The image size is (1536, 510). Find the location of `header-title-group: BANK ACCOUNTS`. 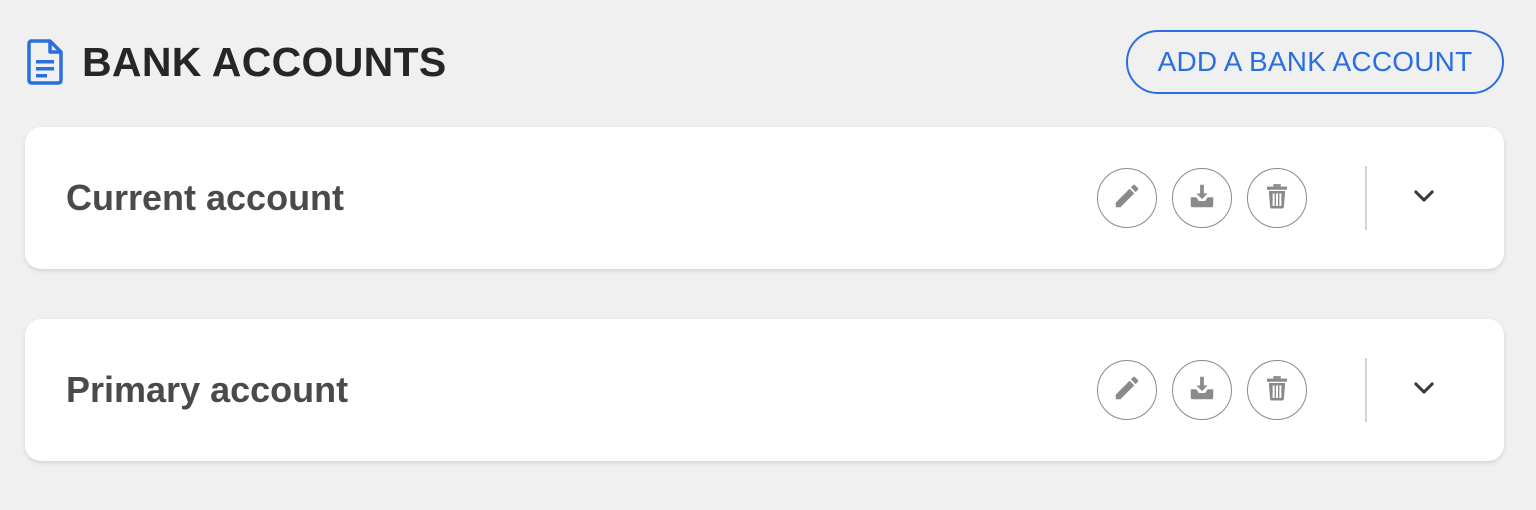

header-title-group: BANK ACCOUNTS is located at coordinates (235, 62).